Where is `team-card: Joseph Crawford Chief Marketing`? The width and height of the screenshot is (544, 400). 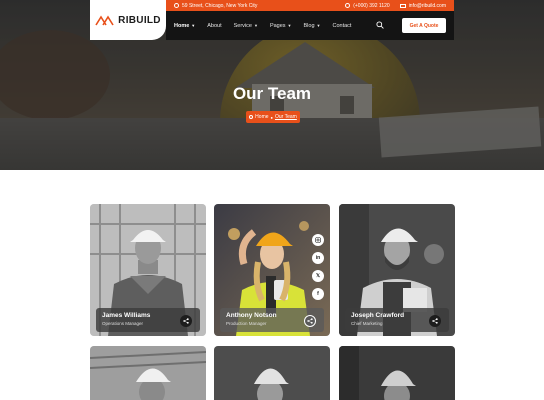
team-card: Joseph Crawford Chief Marketing is located at coordinates (397, 270).